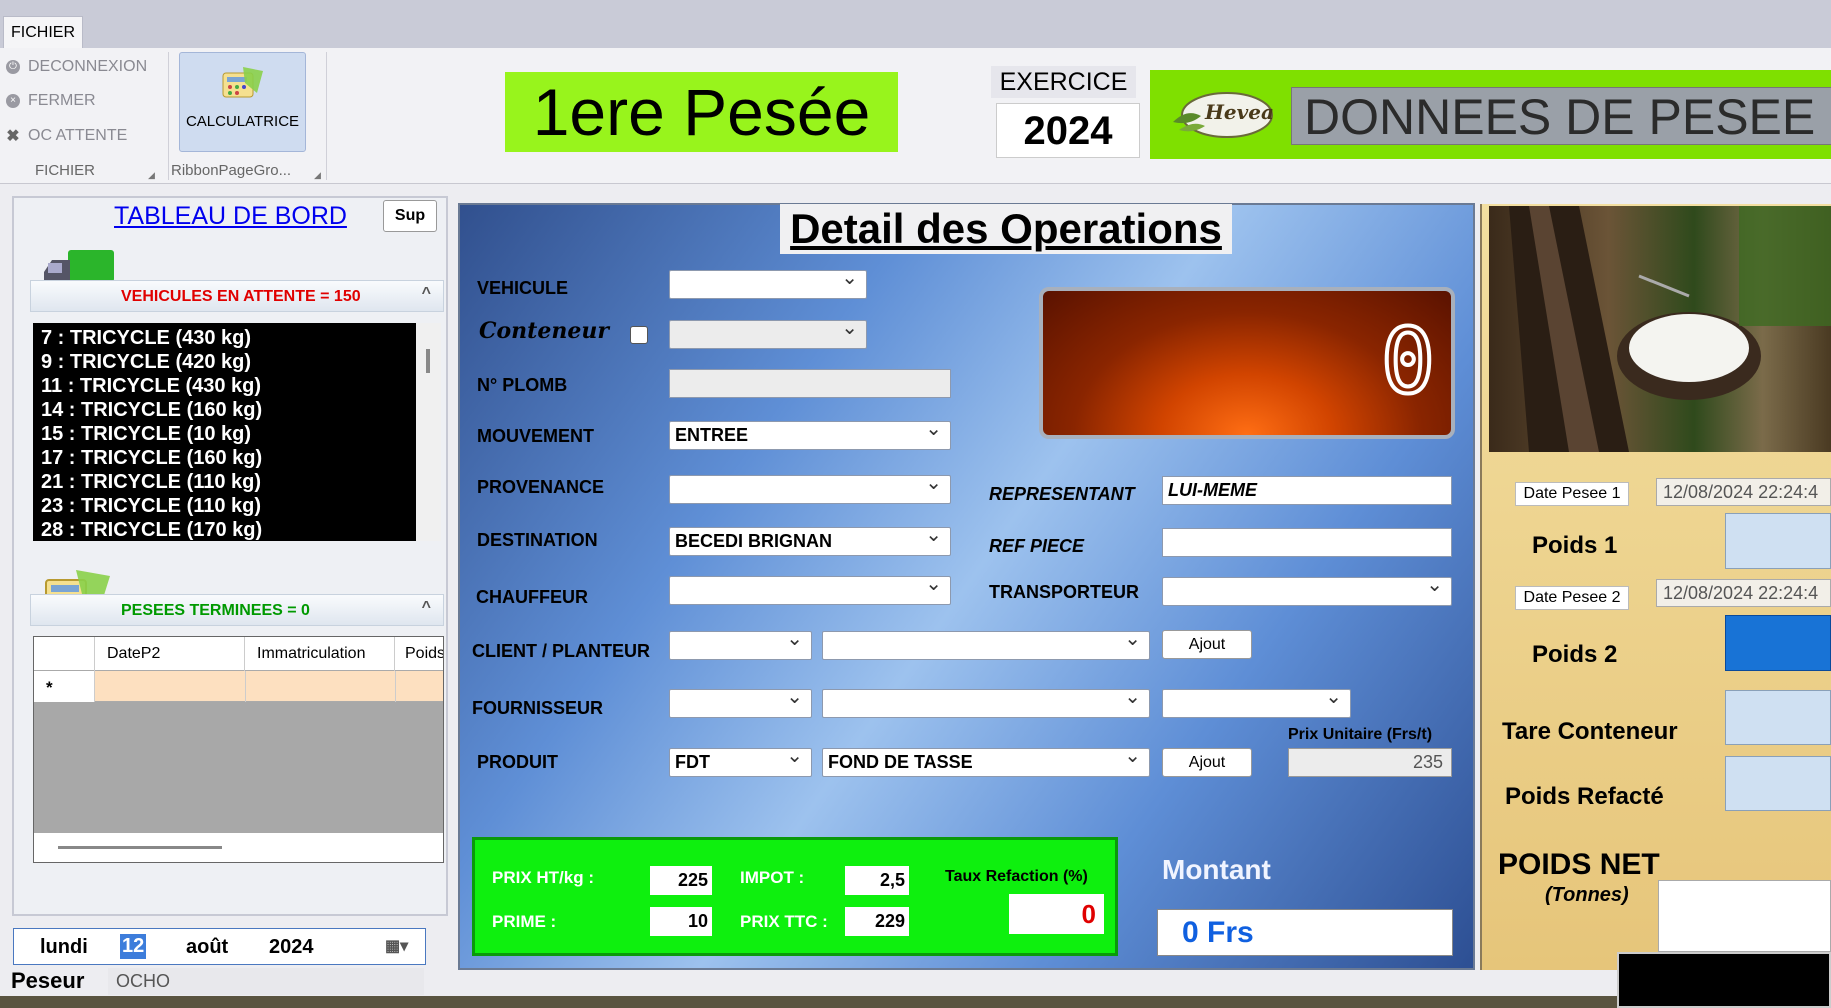  What do you see at coordinates (522, 385) in the screenshot?
I see `plomb-label: N° PLOMB` at bounding box center [522, 385].